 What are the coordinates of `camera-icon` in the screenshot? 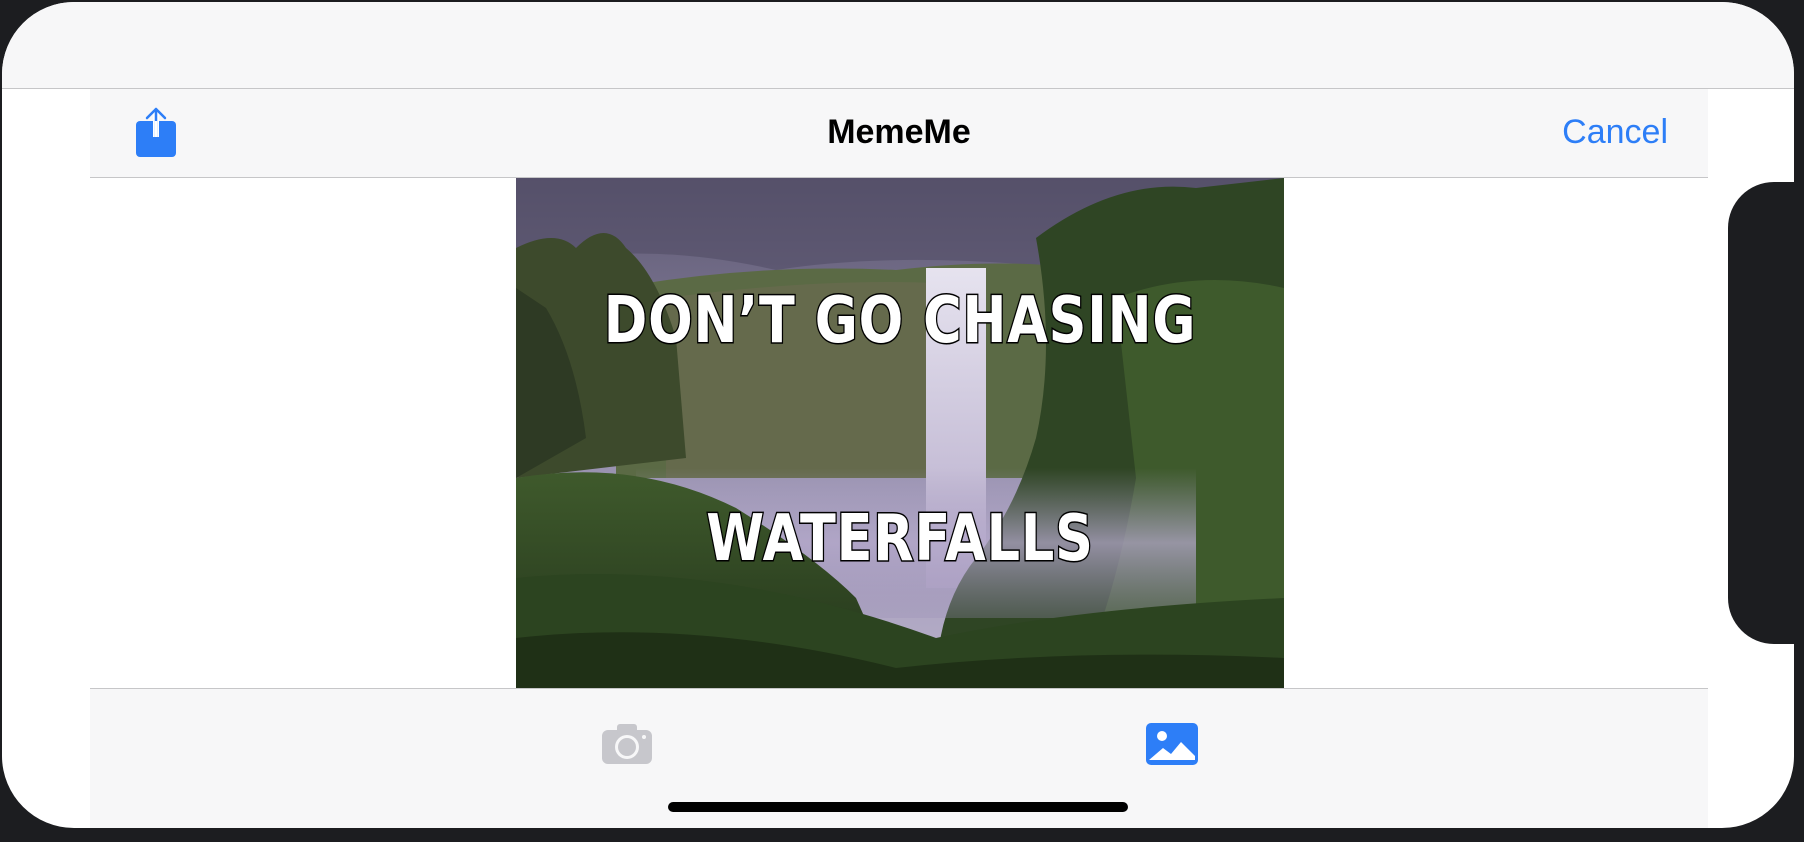 It's located at (627, 744).